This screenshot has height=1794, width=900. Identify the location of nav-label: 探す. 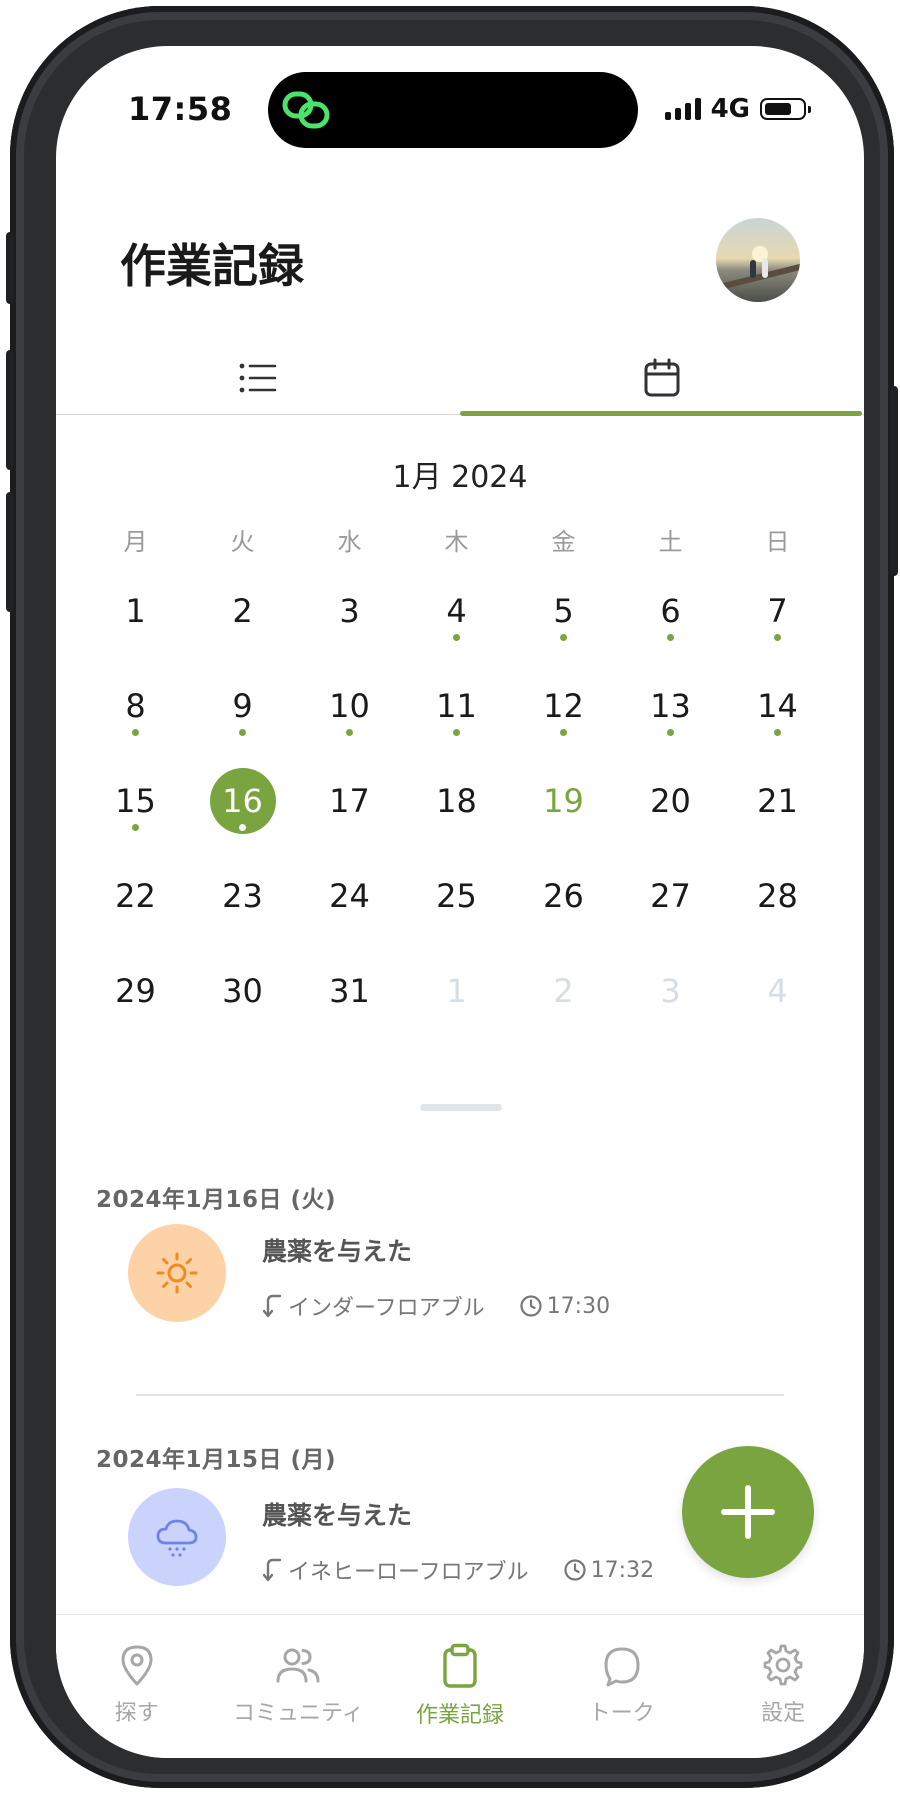
(136, 1713).